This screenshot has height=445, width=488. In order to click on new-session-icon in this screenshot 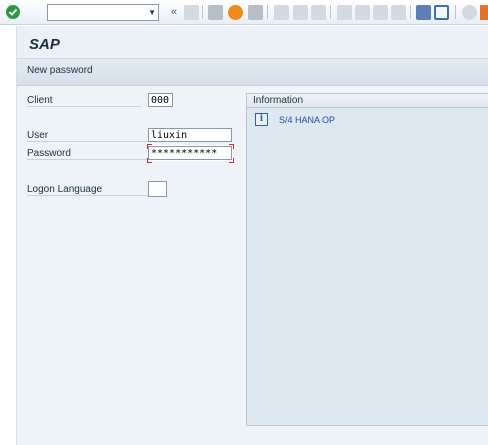, I will do `click(423, 12)`.